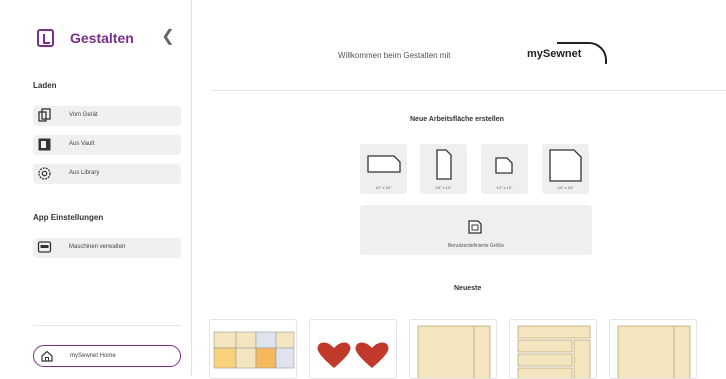 The height and width of the screenshot is (379, 726). Describe the element at coordinates (444, 164) in the screenshot. I see `portrait-canvas-icon` at that location.